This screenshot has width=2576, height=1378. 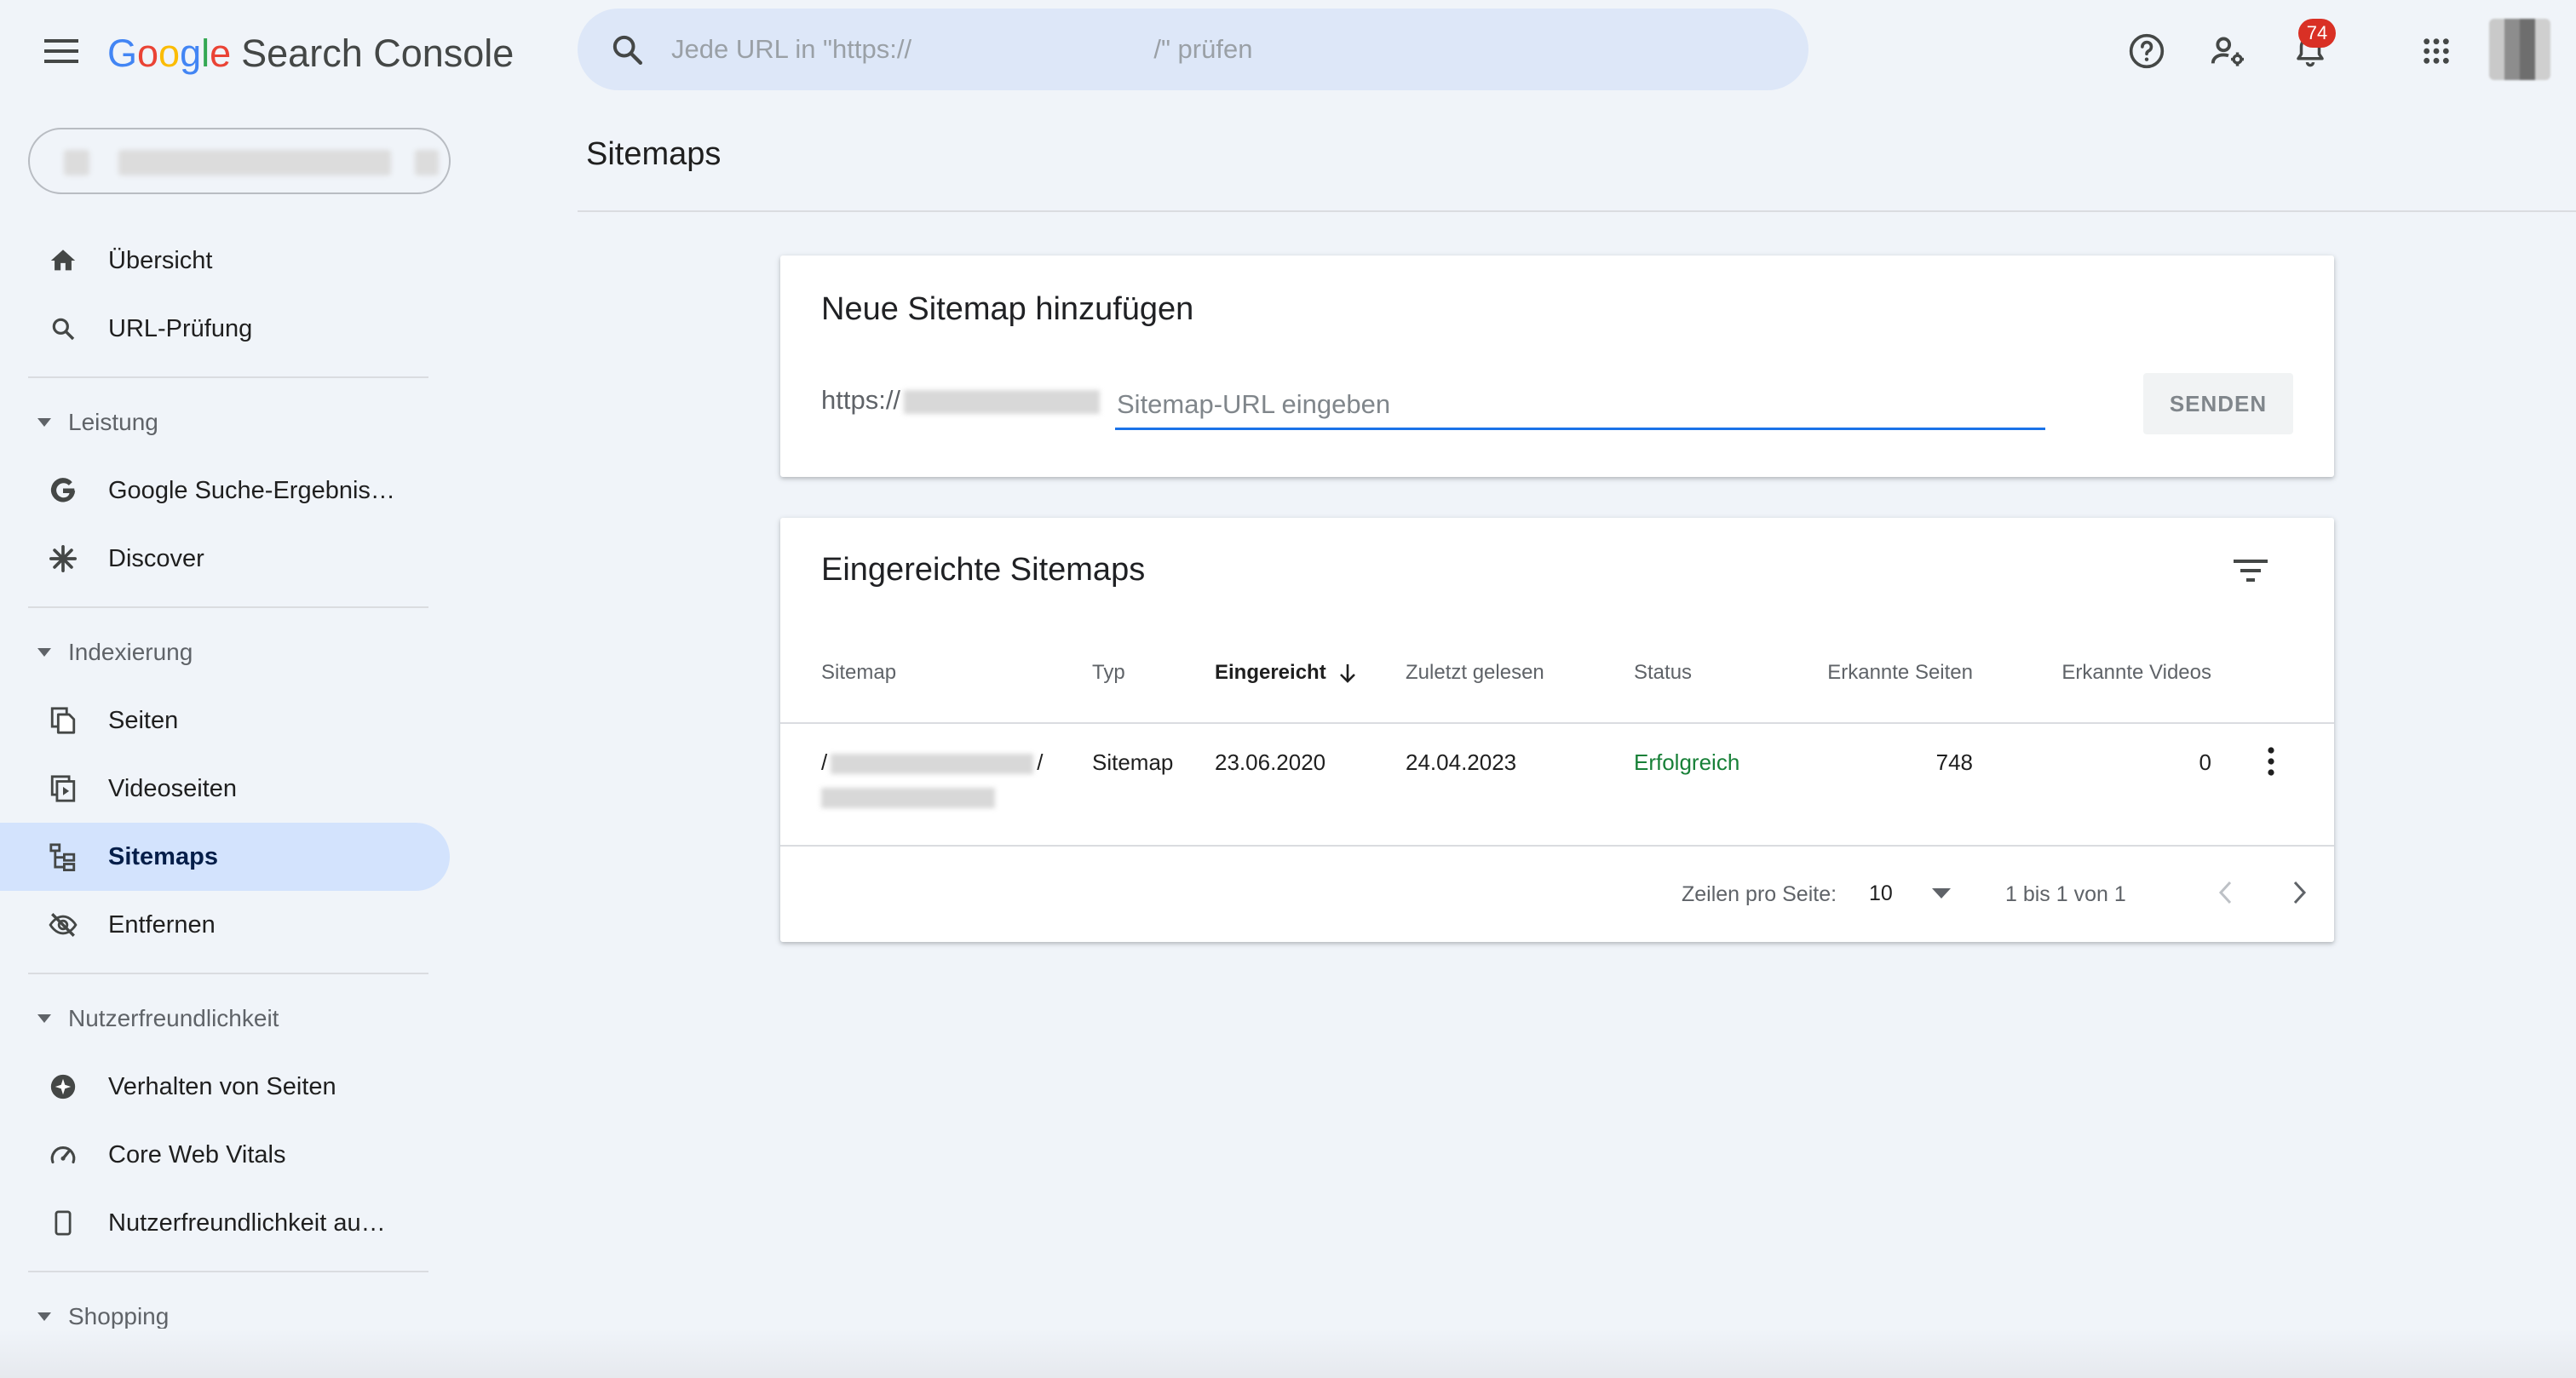 What do you see at coordinates (63, 925) in the screenshot?
I see `eye-off-icon` at bounding box center [63, 925].